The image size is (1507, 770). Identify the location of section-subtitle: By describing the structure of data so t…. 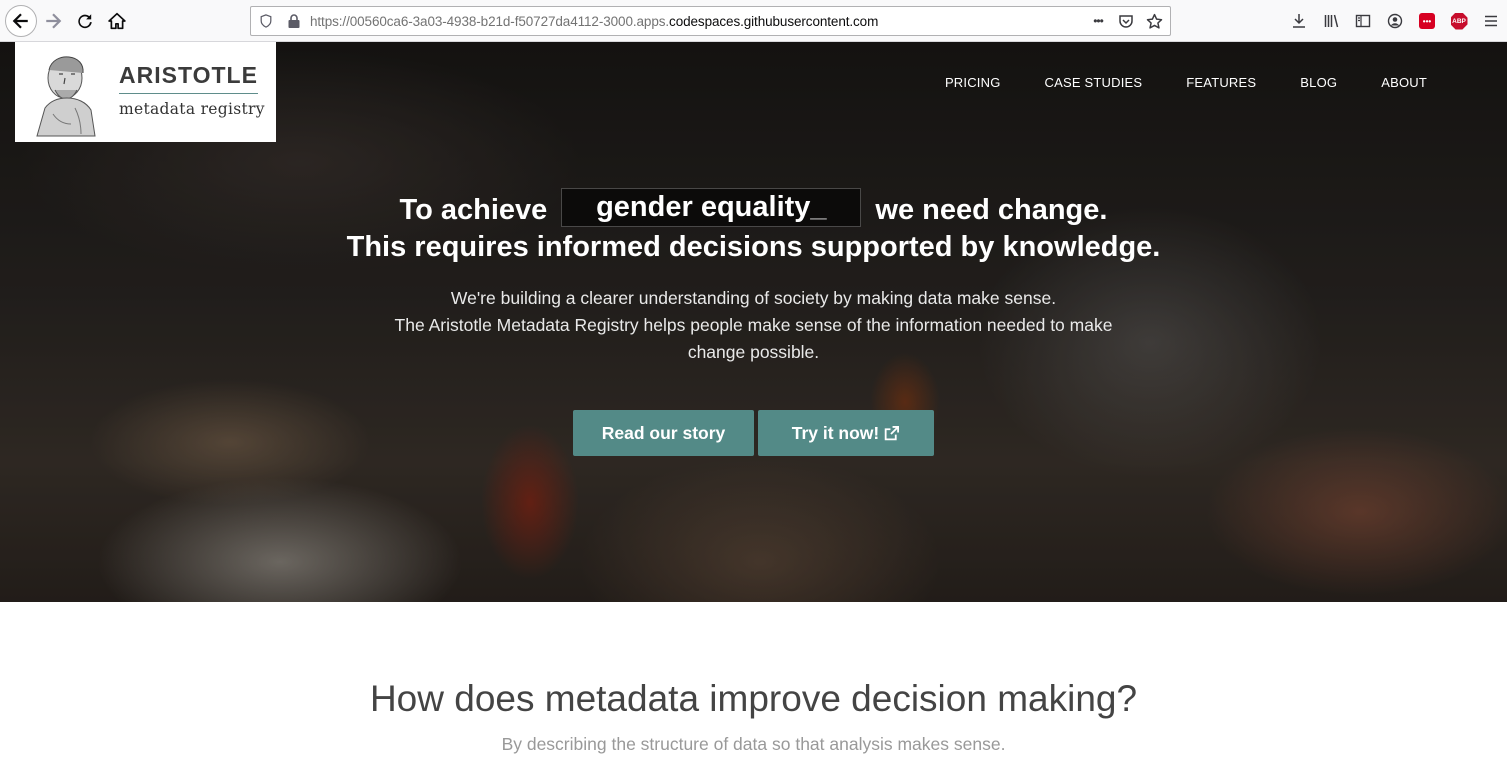
(753, 744).